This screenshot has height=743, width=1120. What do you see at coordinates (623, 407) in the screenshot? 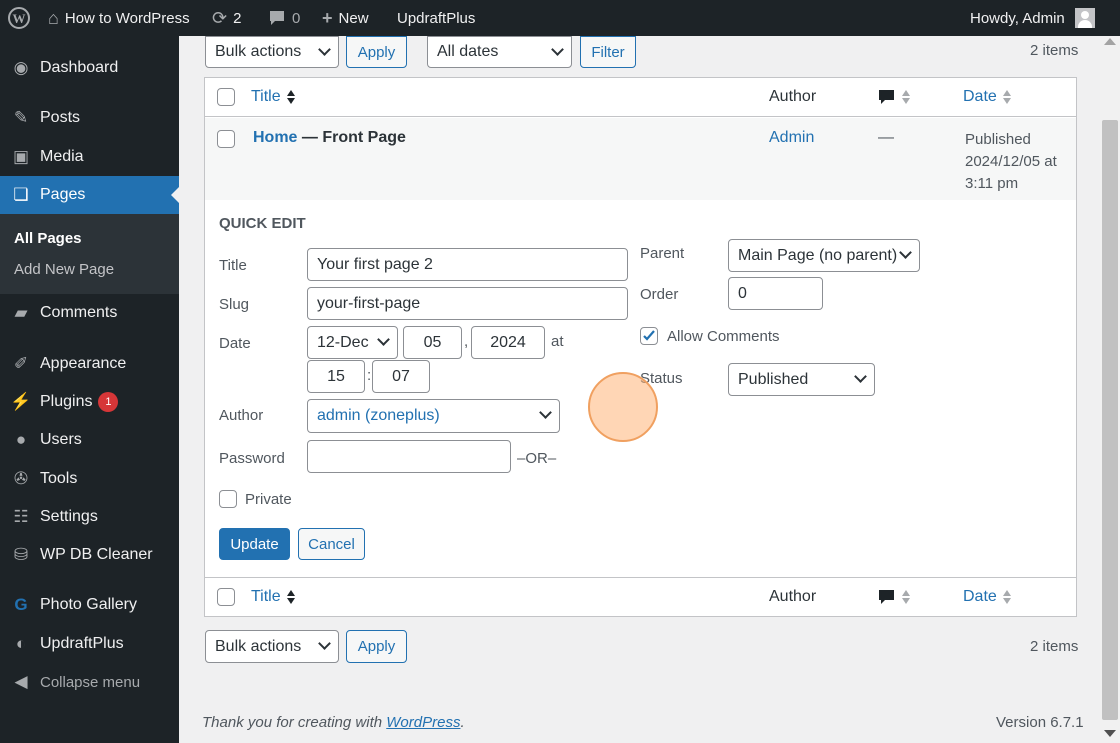
I see `click-highlight-indicator` at bounding box center [623, 407].